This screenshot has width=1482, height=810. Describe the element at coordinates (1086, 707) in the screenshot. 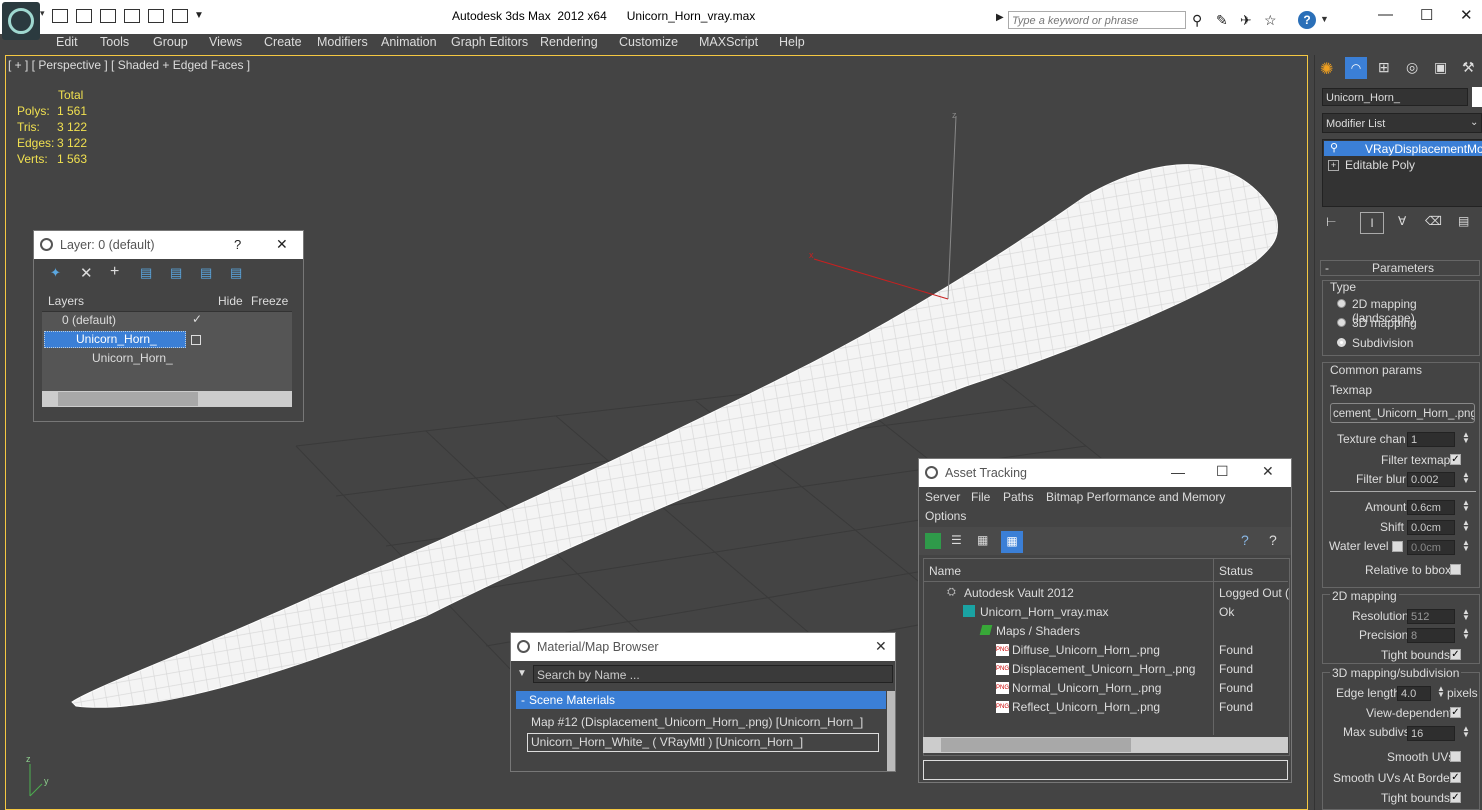

I see `asset-row-reflect: Reflect_Unicorn_Horn_.png` at that location.